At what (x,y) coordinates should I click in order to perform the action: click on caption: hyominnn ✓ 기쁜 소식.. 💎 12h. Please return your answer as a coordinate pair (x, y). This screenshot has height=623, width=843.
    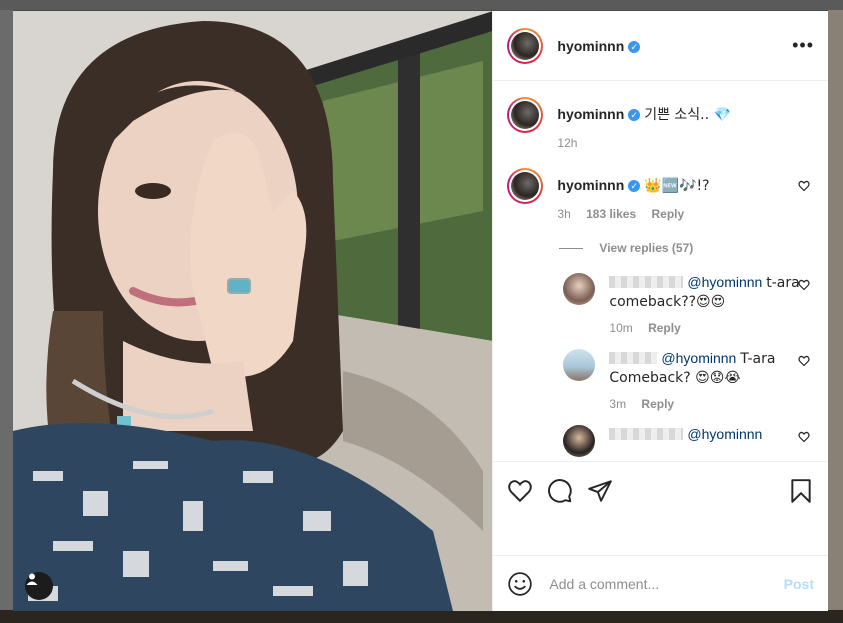
    Looking at the image, I should click on (660, 124).